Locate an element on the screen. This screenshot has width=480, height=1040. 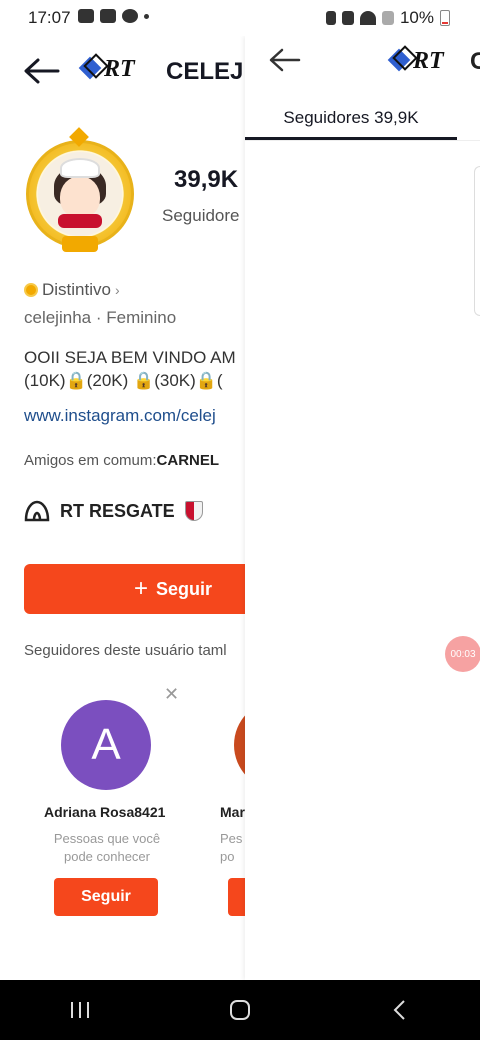
notification-icons is located at coordinates (113, 16).